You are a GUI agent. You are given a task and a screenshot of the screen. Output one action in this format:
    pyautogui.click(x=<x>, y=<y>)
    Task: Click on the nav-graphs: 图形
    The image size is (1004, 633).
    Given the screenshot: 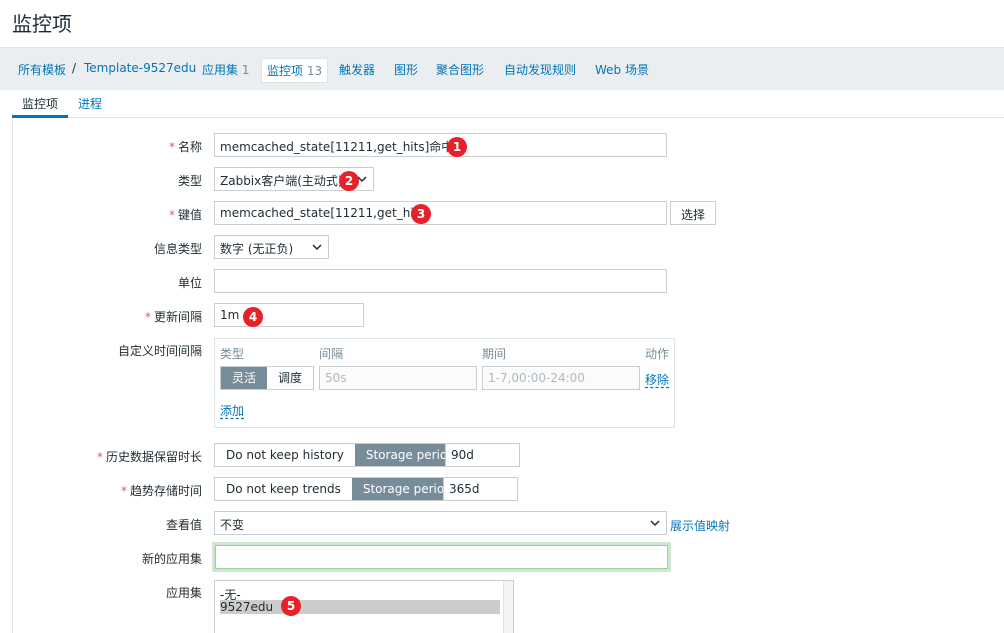 What is the action you would take?
    pyautogui.click(x=406, y=69)
    